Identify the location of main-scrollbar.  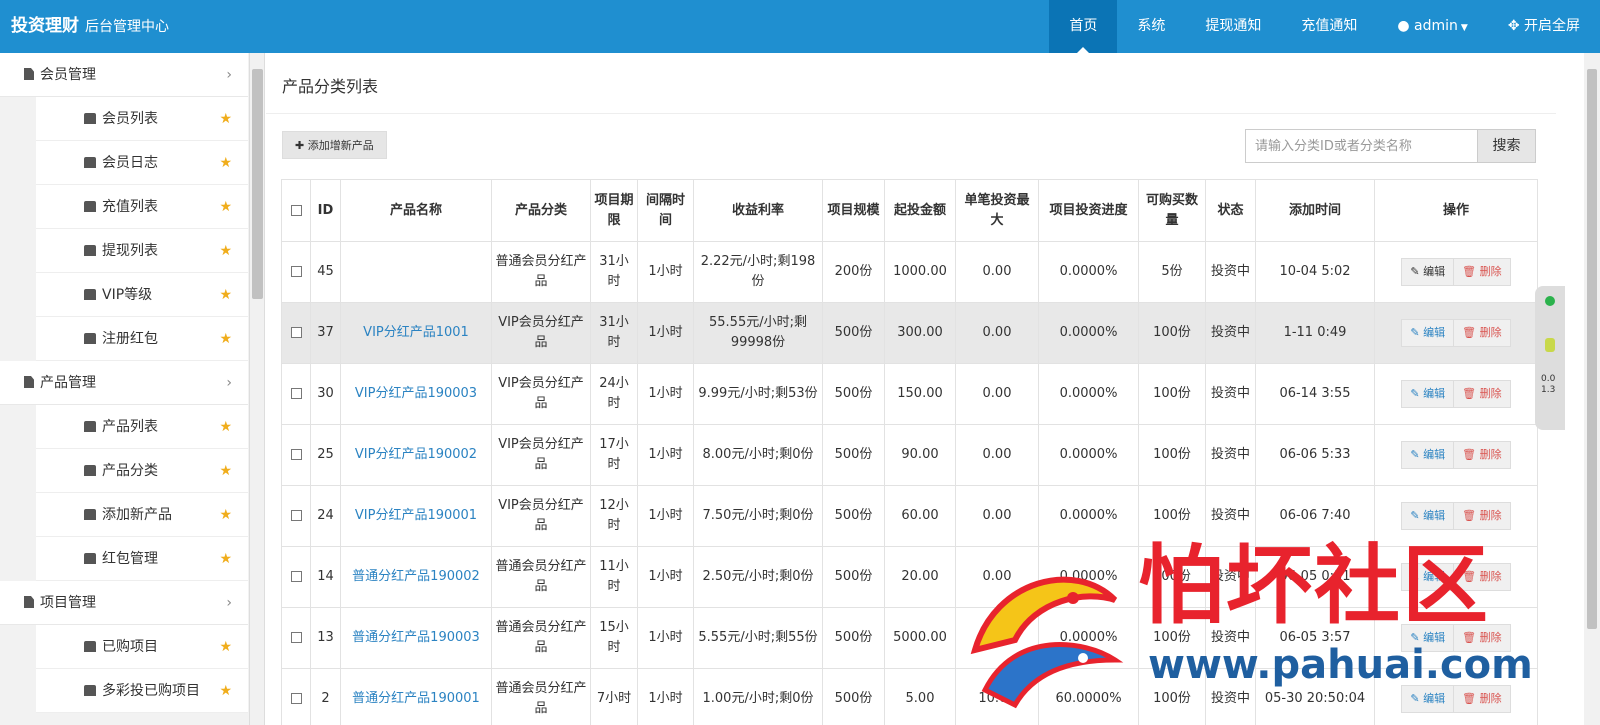
(1592, 389).